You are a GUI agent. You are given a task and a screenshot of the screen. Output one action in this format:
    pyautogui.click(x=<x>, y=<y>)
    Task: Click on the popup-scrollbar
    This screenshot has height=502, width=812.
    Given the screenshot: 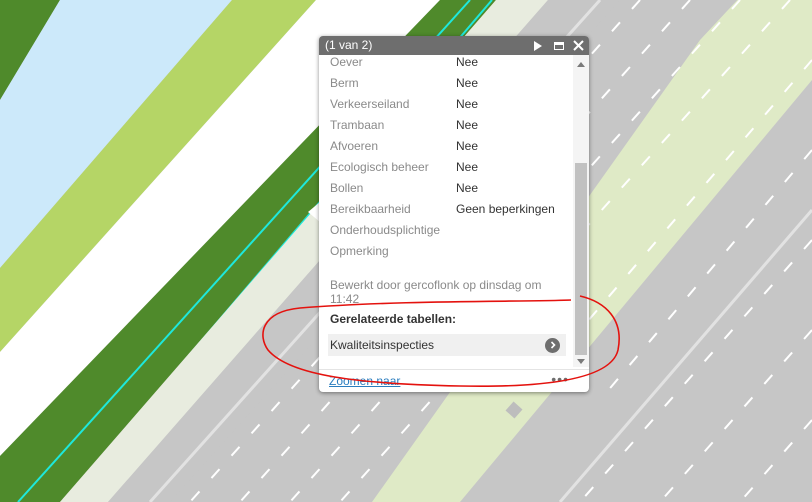 What is the action you would take?
    pyautogui.click(x=581, y=211)
    